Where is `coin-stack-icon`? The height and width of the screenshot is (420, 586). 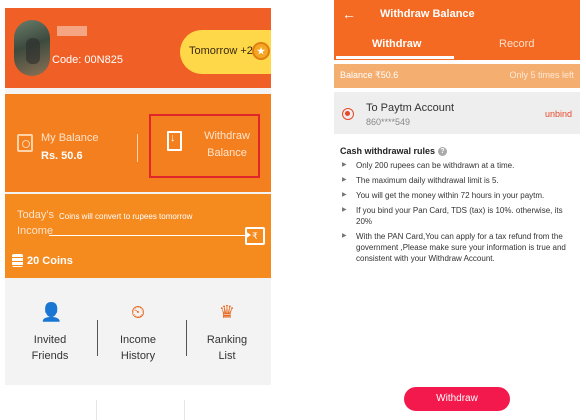
coin-stack-icon is located at coordinates (17, 260).